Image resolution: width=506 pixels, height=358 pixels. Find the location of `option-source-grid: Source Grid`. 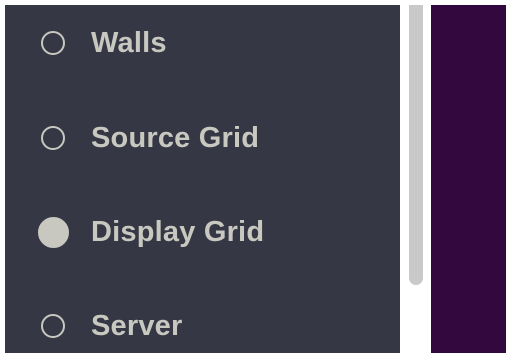

option-source-grid: Source Grid is located at coordinates (150, 138).